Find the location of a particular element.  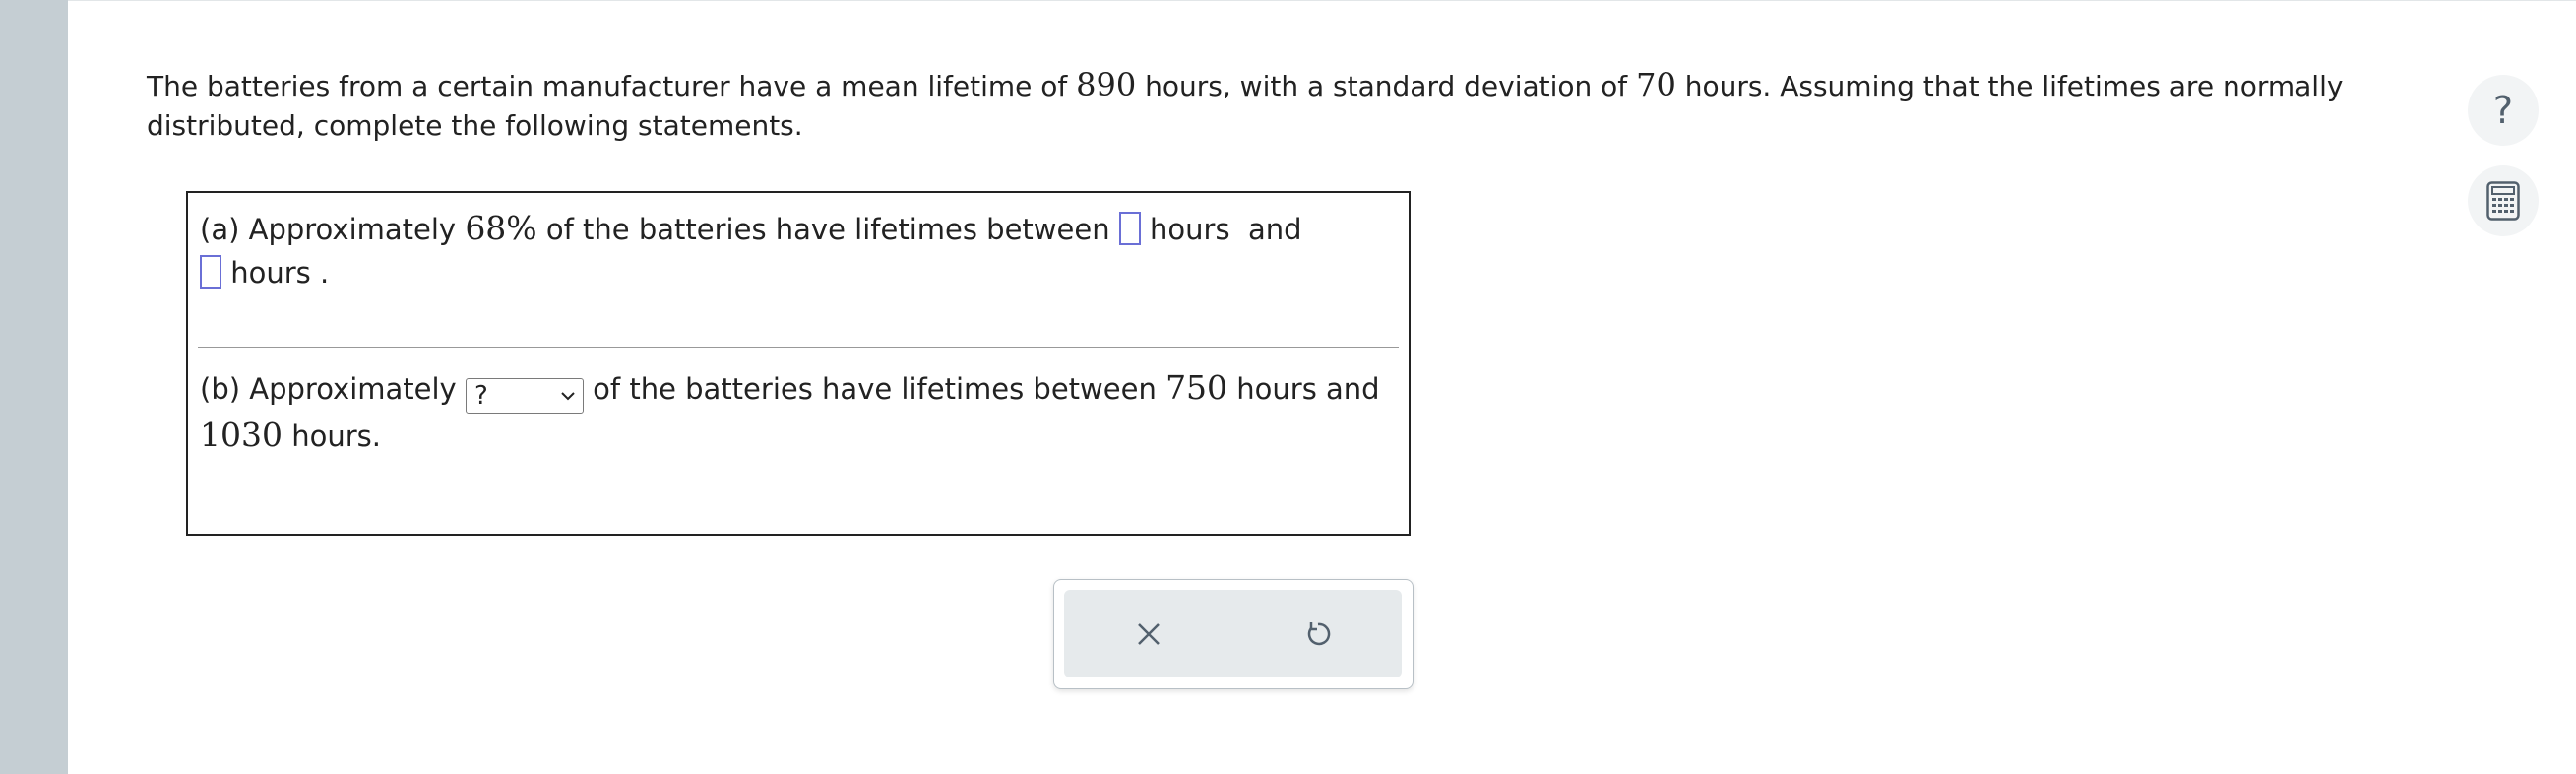

part-a-percent: 68% is located at coordinates (501, 228).